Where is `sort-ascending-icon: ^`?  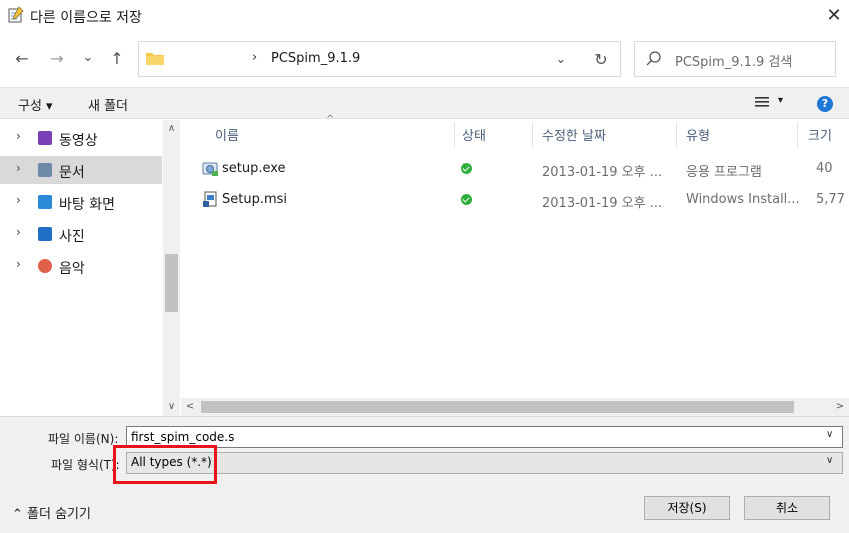
sort-ascending-icon: ^ is located at coordinates (330, 119).